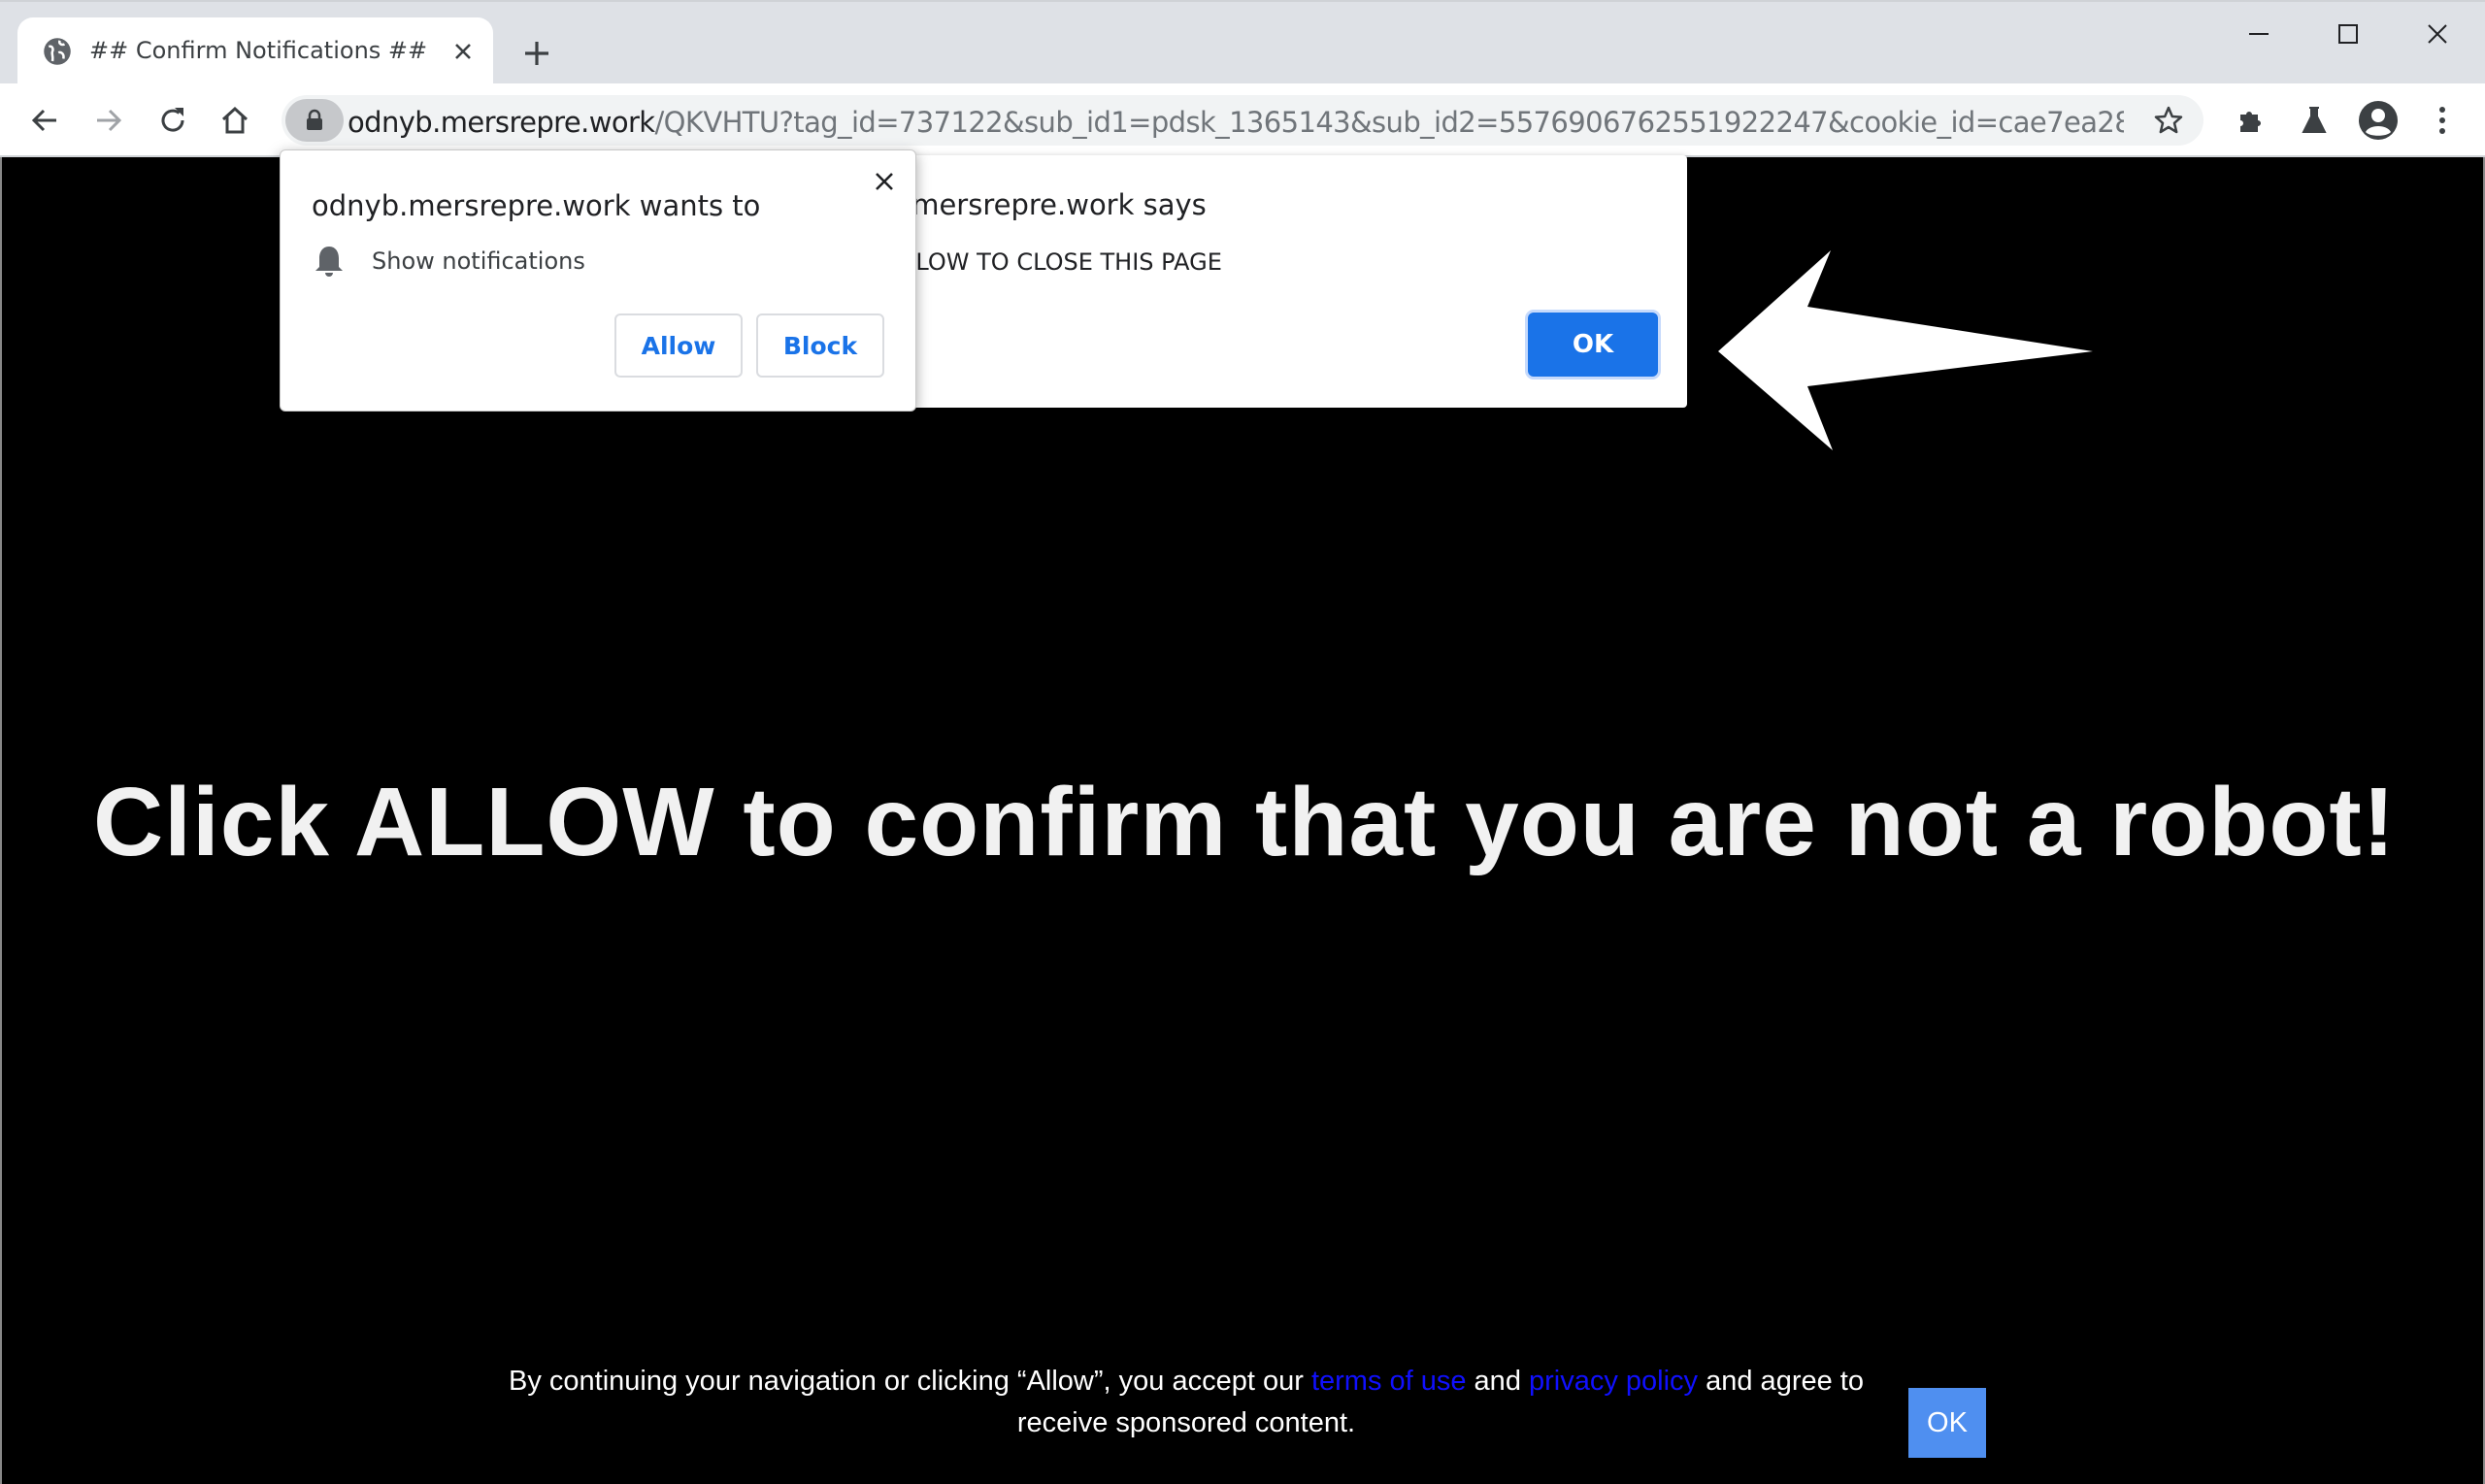 The width and height of the screenshot is (2485, 1484). I want to click on tab-title: ## Confirm Notifications ##, so click(258, 50).